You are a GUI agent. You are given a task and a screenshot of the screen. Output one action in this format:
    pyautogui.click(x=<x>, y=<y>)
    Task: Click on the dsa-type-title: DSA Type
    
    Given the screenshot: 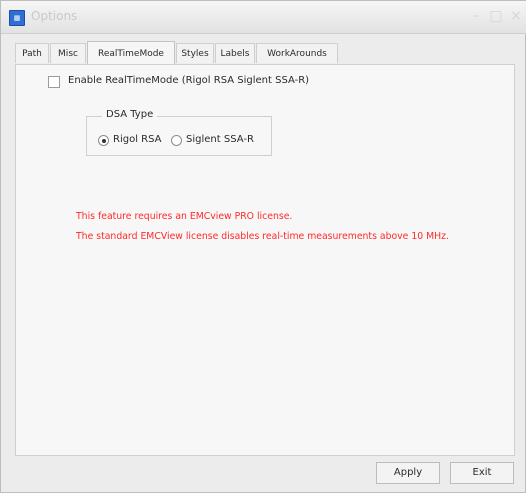 What is the action you would take?
    pyautogui.click(x=130, y=114)
    